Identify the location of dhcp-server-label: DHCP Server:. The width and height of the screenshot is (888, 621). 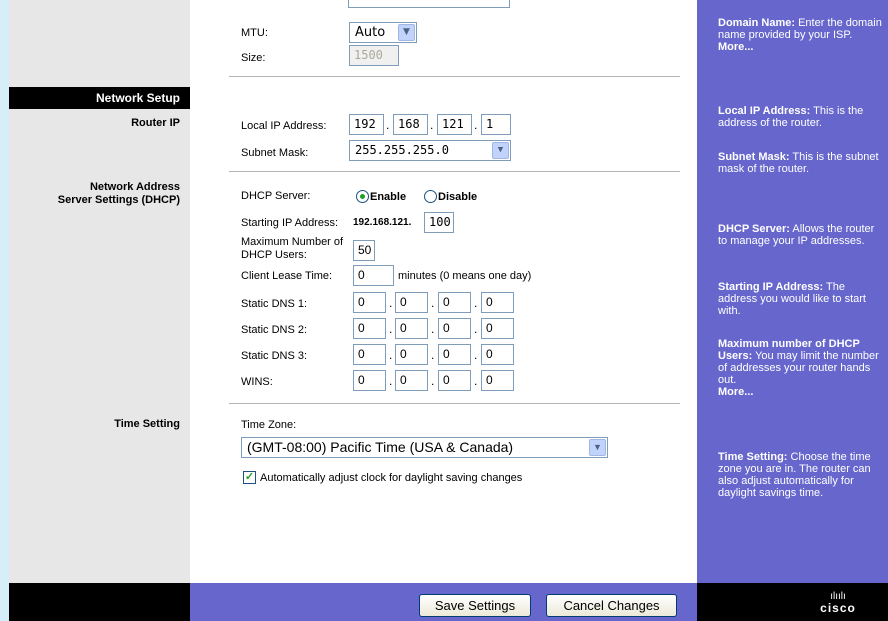
(276, 196).